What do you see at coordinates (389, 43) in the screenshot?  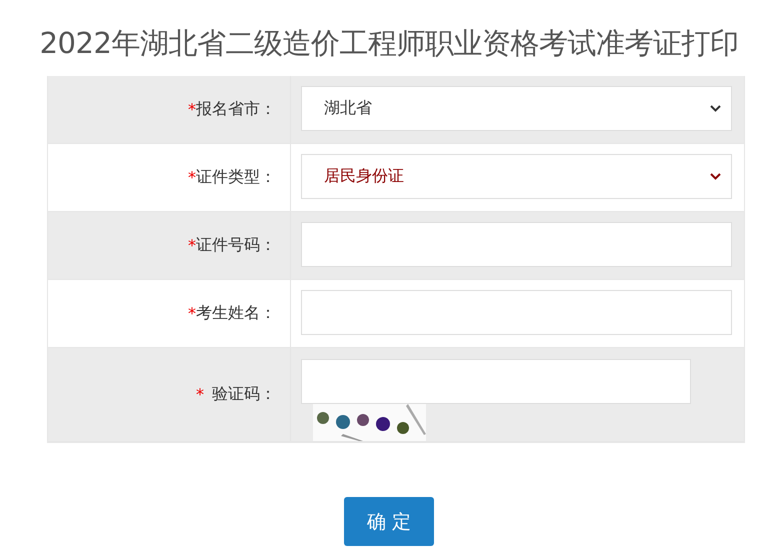 I see `page-title: 2022年湖北省二级造价工程师职业资格考试准考证打印` at bounding box center [389, 43].